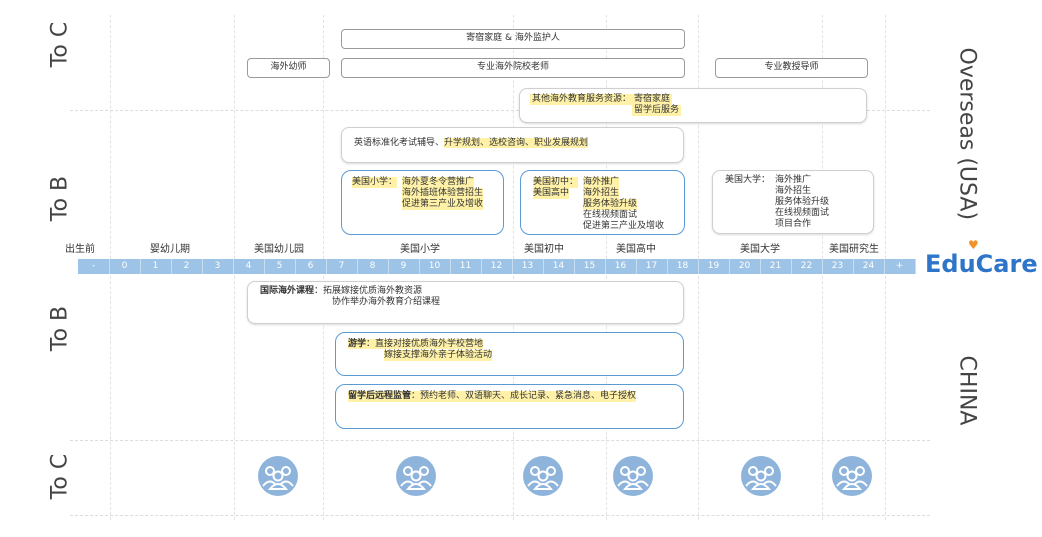 The height and width of the screenshot is (537, 1042). What do you see at coordinates (380, 396) in the screenshot?
I see `supervise-label: 留学后远程监管` at bounding box center [380, 396].